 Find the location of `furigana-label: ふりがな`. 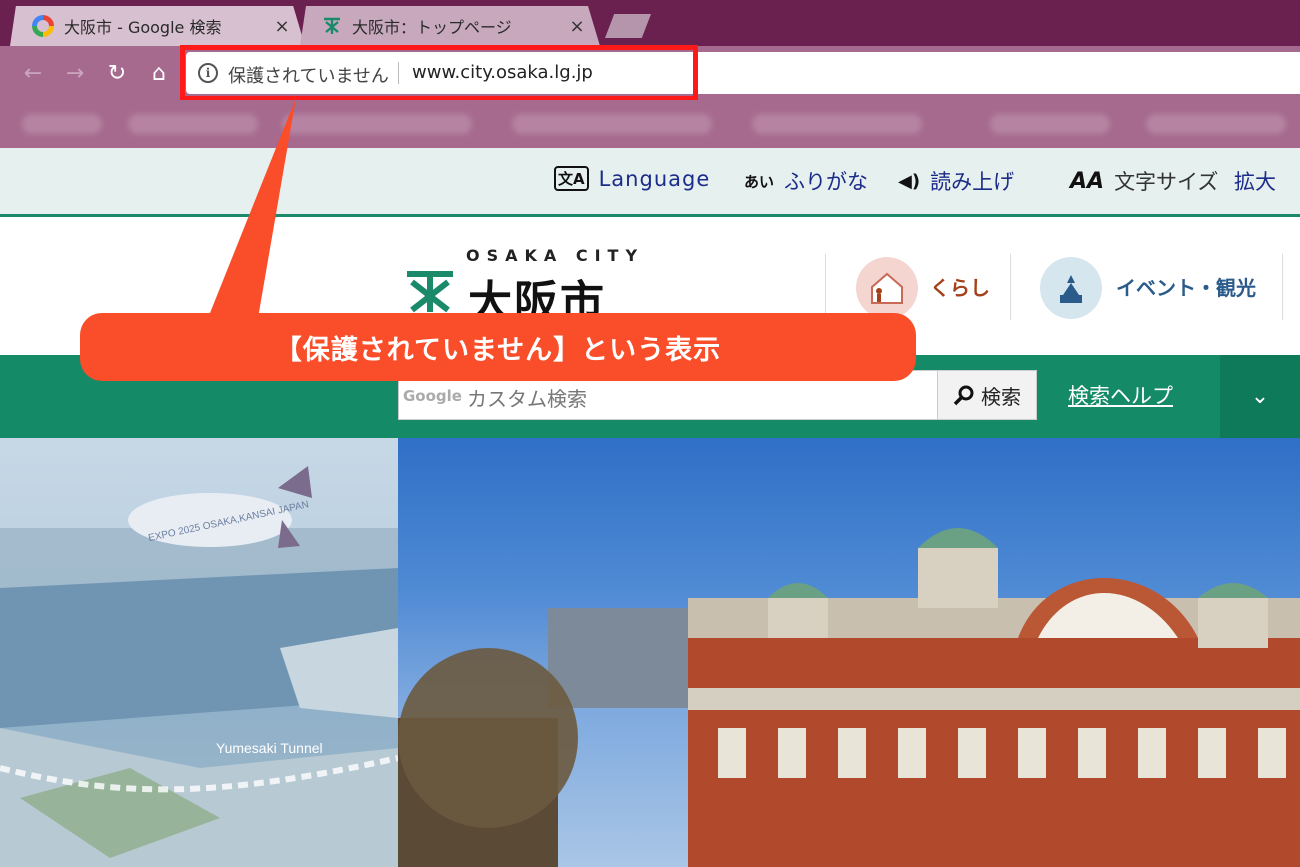

furigana-label: ふりがな is located at coordinates (826, 182).